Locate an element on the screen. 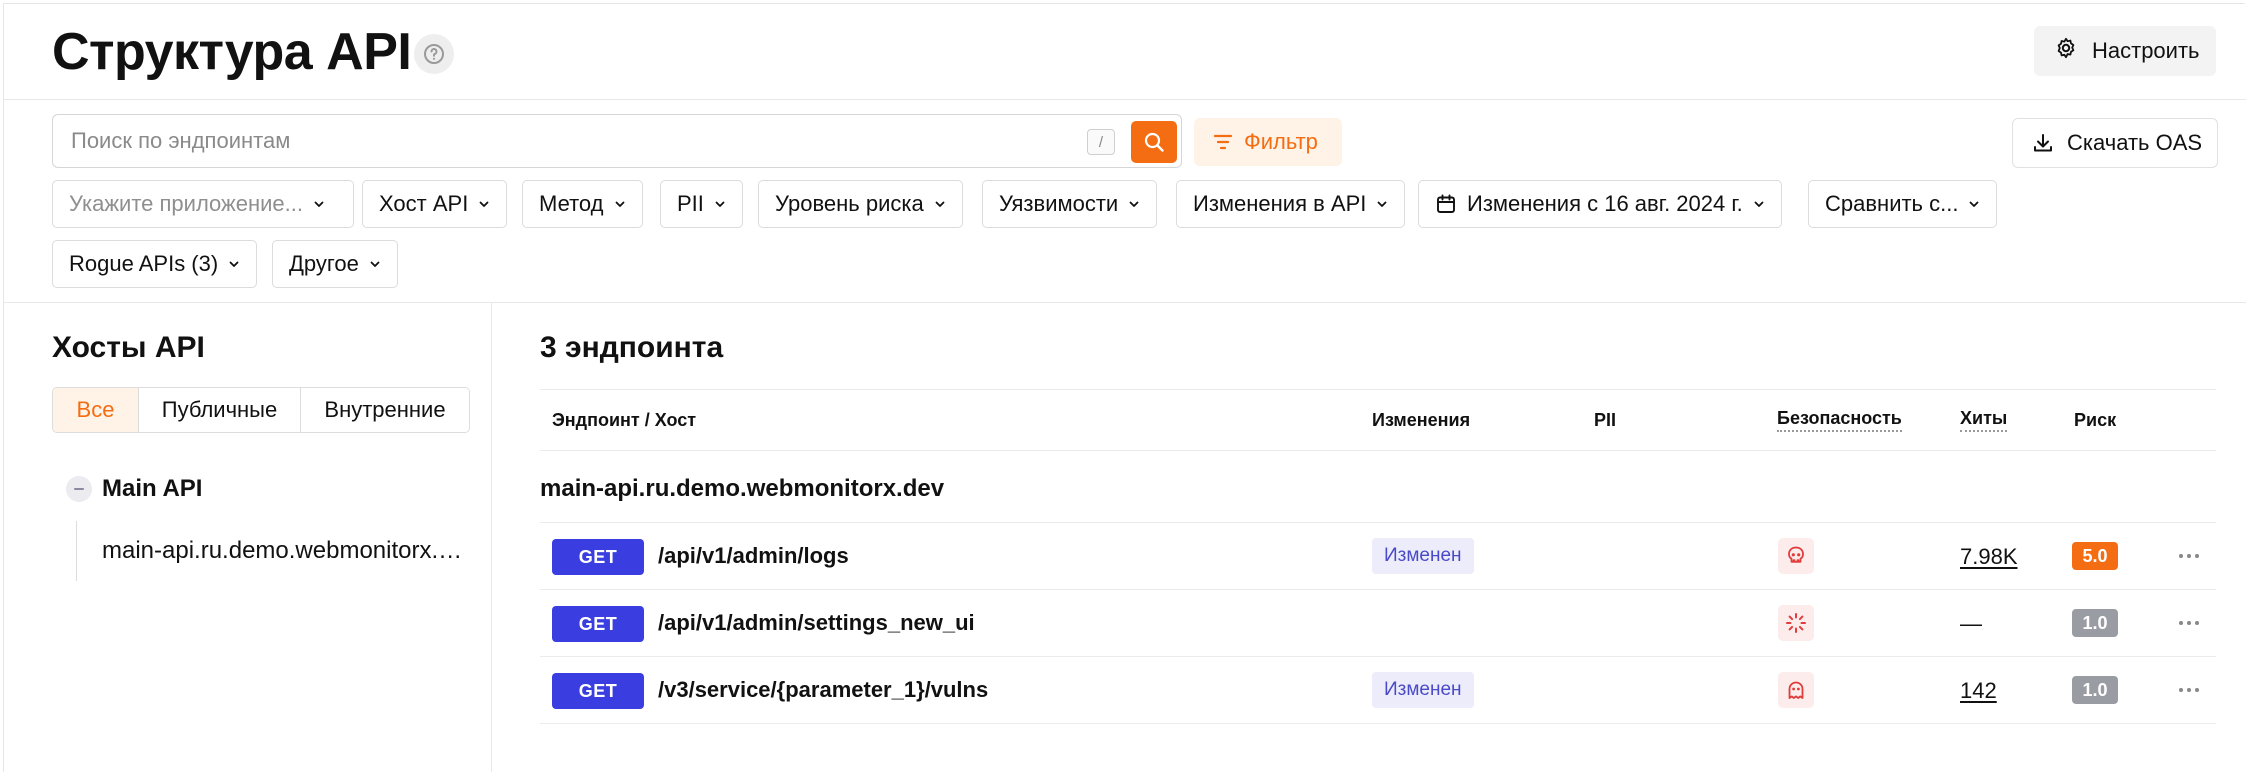  filter-button-label: Фильтр is located at coordinates (1281, 141).